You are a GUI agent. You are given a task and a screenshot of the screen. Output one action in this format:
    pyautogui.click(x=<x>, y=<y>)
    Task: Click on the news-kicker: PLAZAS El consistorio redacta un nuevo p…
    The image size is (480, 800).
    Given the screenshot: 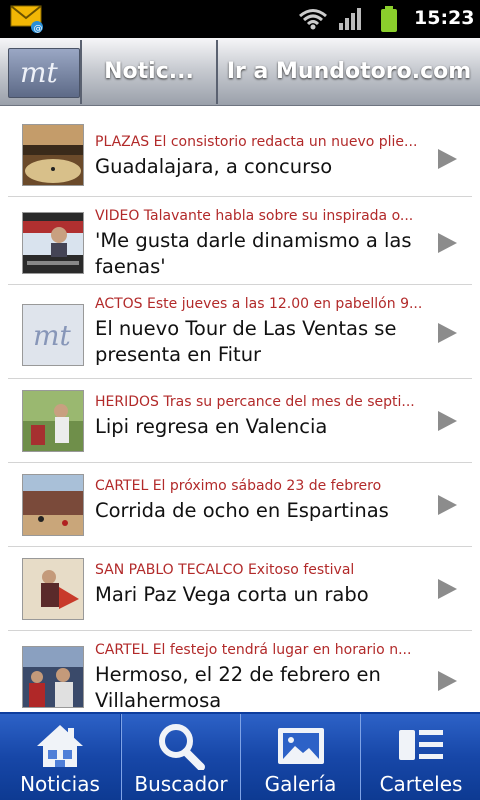 What is the action you would take?
    pyautogui.click(x=256, y=142)
    